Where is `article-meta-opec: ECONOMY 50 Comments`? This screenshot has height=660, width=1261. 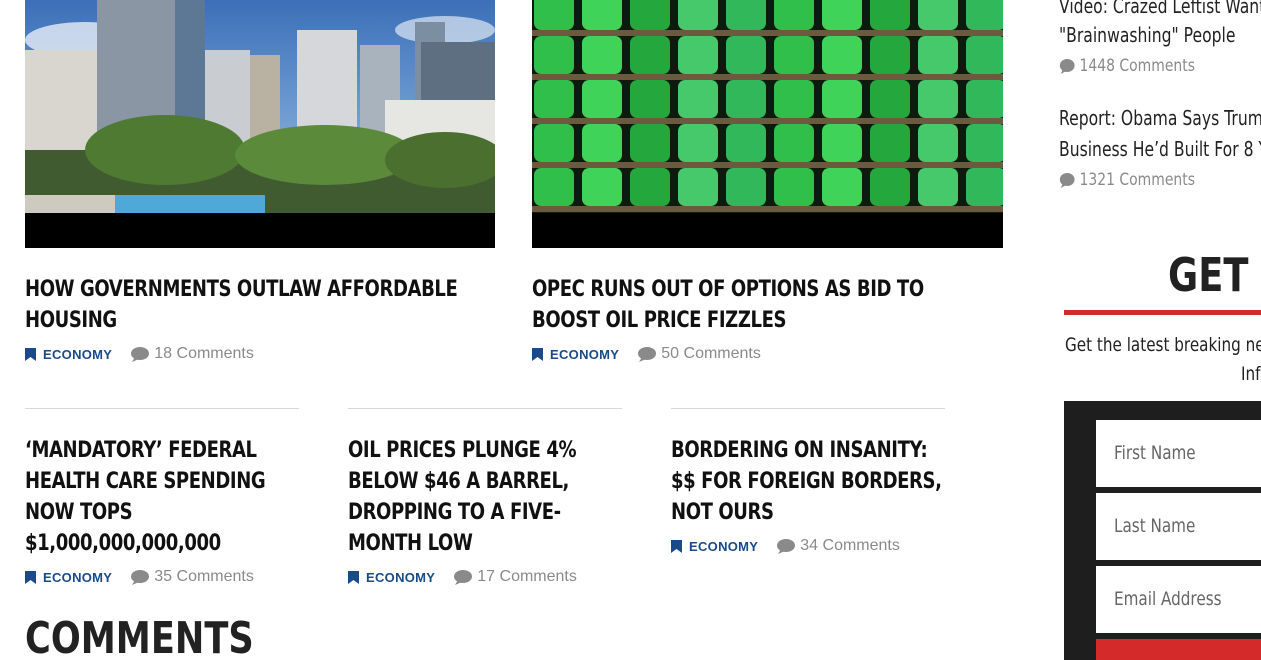 article-meta-opec: ECONOMY 50 Comments is located at coordinates (646, 354).